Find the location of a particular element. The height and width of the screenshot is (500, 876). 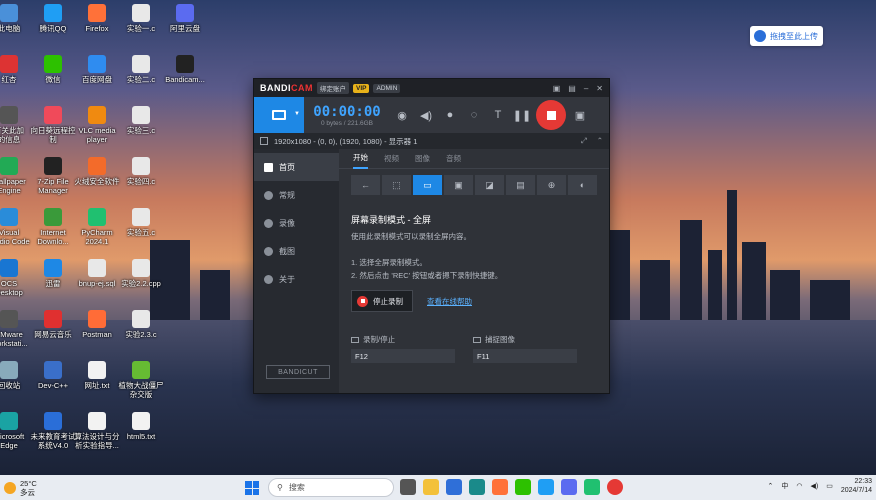

sidebar-item: 截图 is located at coordinates (296, 251).